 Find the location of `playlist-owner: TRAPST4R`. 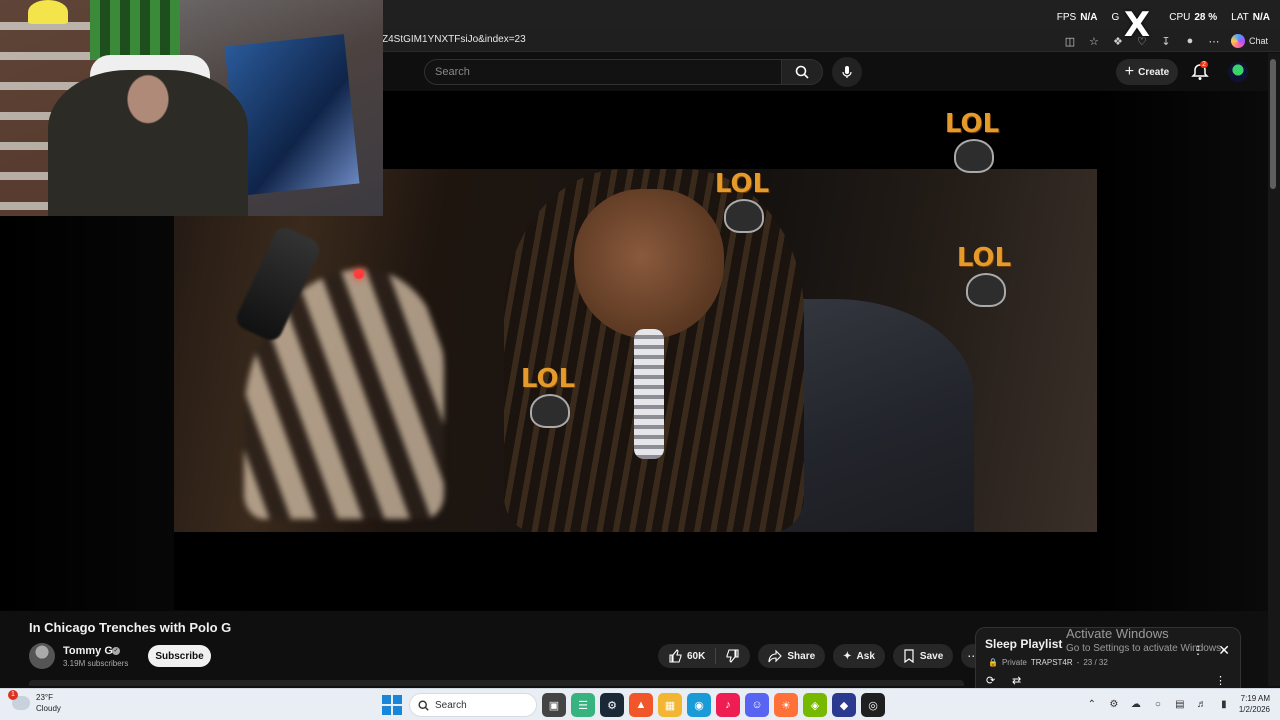

playlist-owner: TRAPST4R is located at coordinates (1052, 662).